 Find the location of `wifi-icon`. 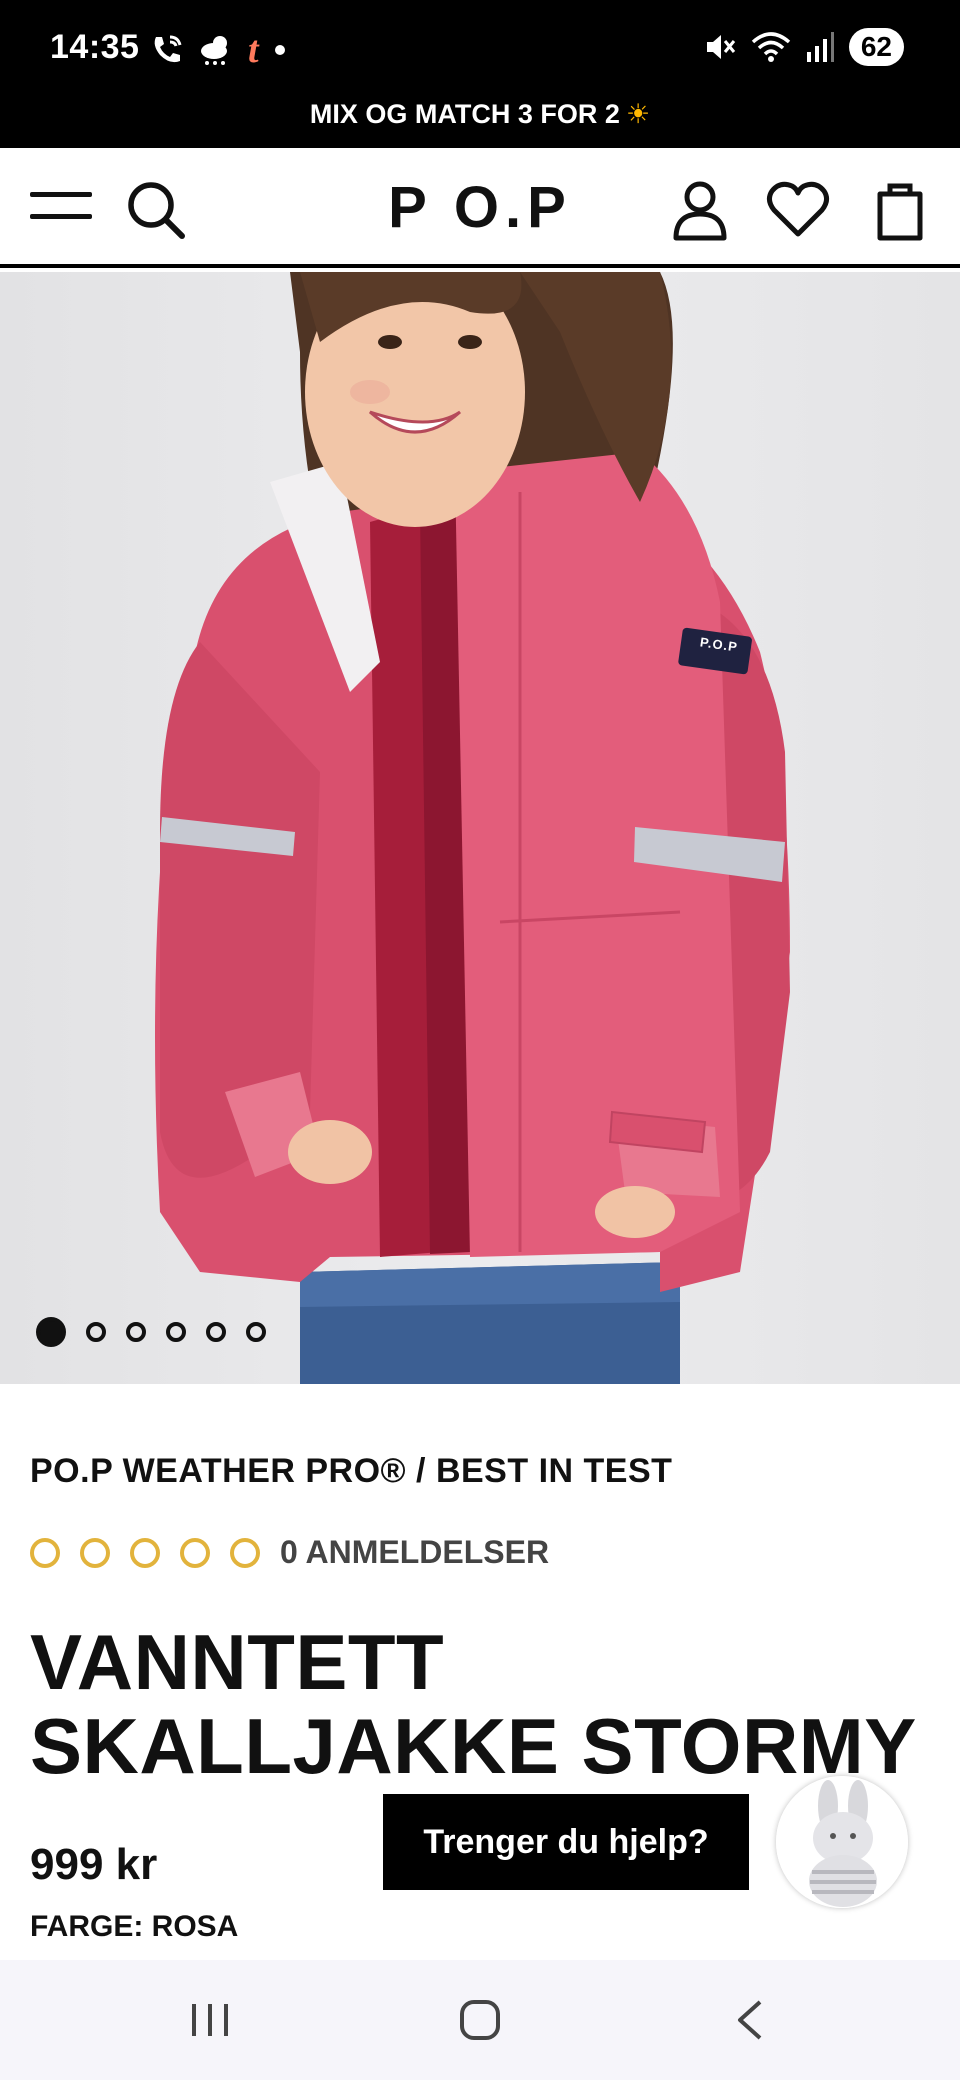

wifi-icon is located at coordinates (771, 47).